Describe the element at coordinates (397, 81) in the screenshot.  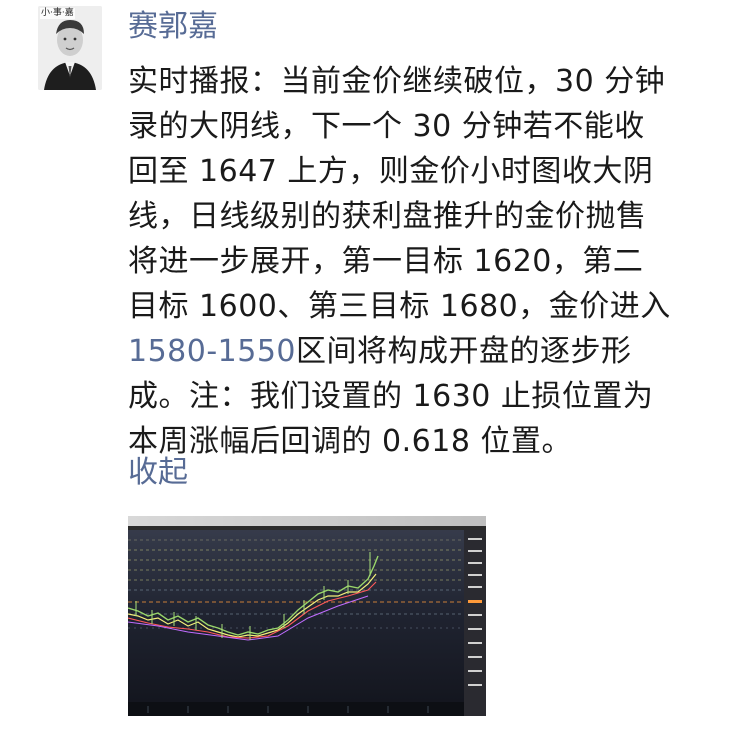
I see `post-line: 实时播报：当前金价继续破位，30 分钟` at that location.